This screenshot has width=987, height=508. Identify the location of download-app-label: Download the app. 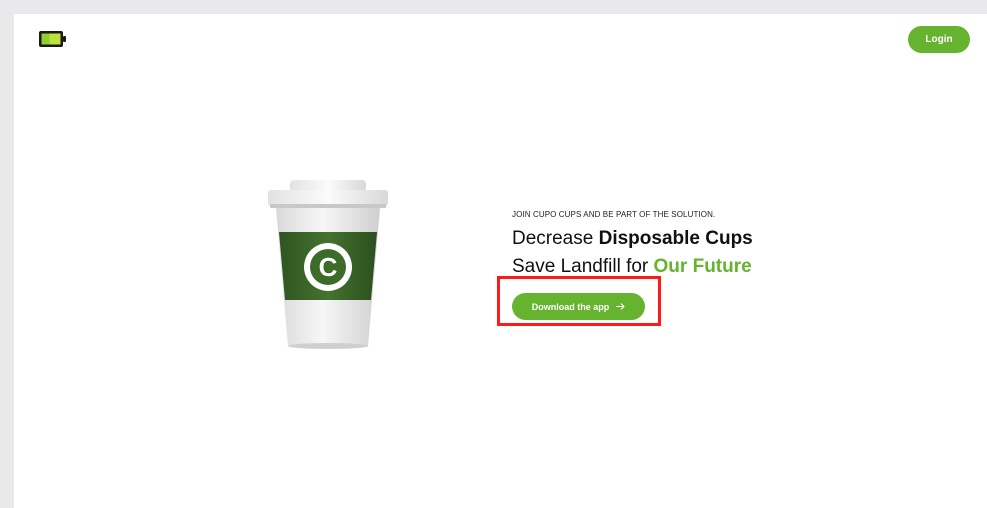
(570, 306).